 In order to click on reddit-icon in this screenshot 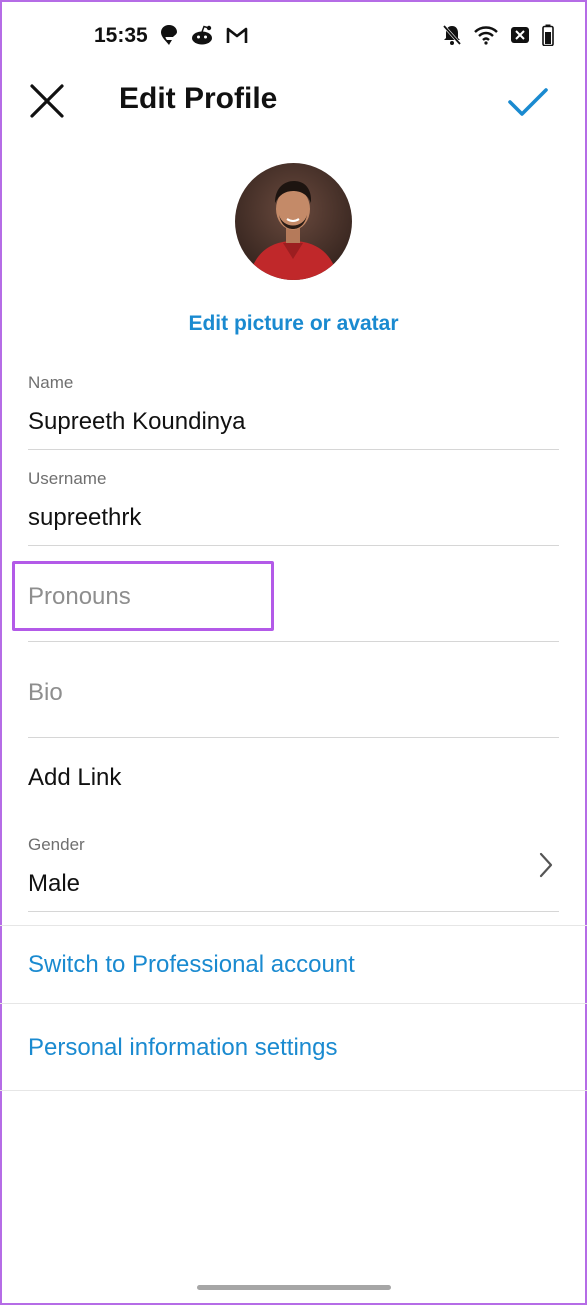, I will do `click(202, 35)`.